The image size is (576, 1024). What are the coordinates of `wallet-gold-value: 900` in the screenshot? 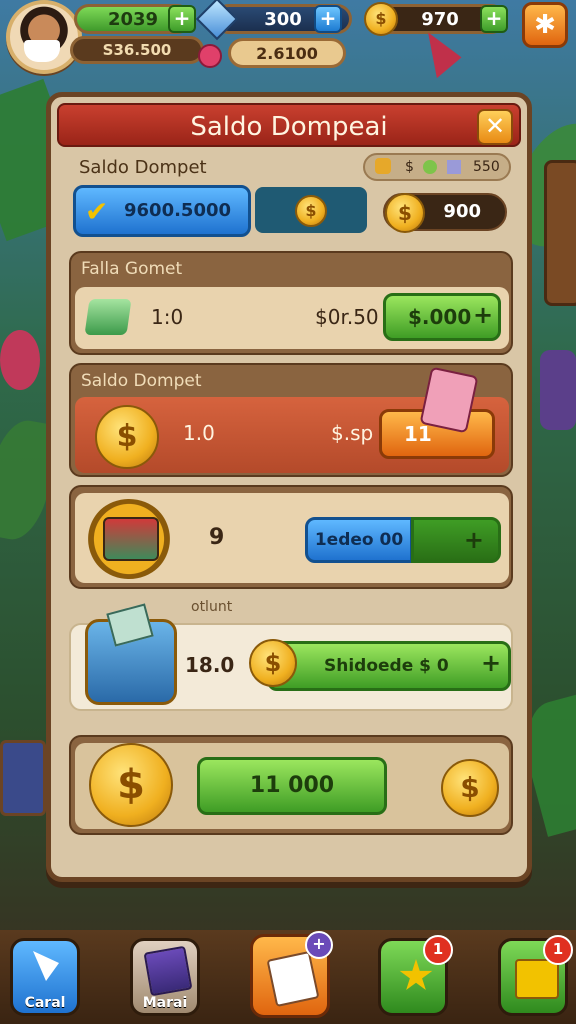 It's located at (462, 211).